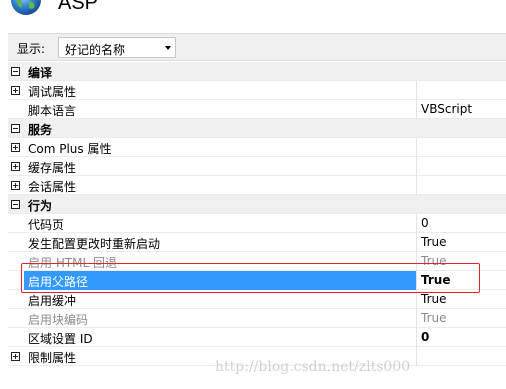  What do you see at coordinates (257, 204) in the screenshot?
I see `property-category: 行为` at bounding box center [257, 204].